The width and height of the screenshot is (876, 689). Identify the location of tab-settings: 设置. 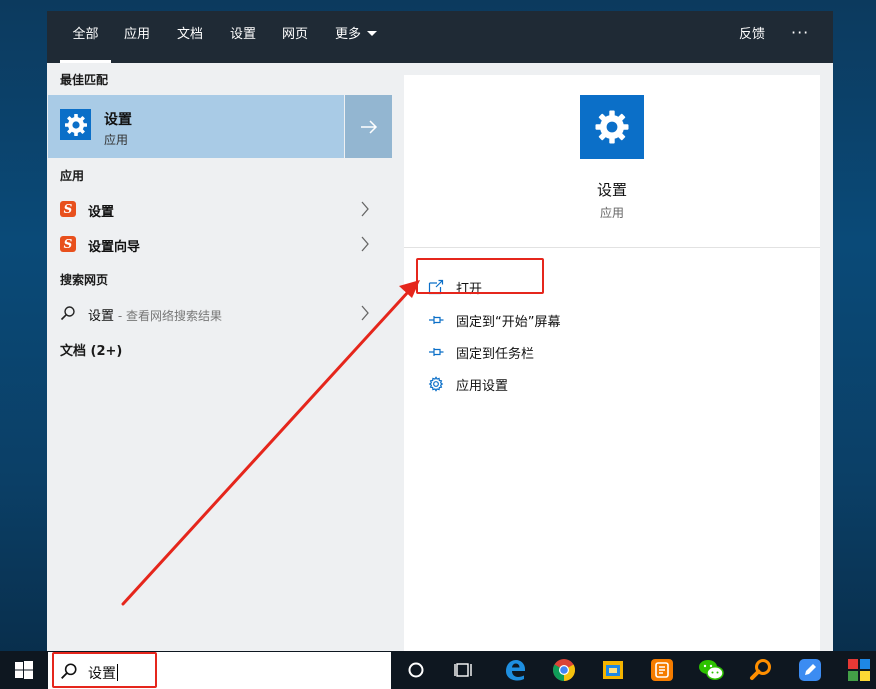
(243, 37).